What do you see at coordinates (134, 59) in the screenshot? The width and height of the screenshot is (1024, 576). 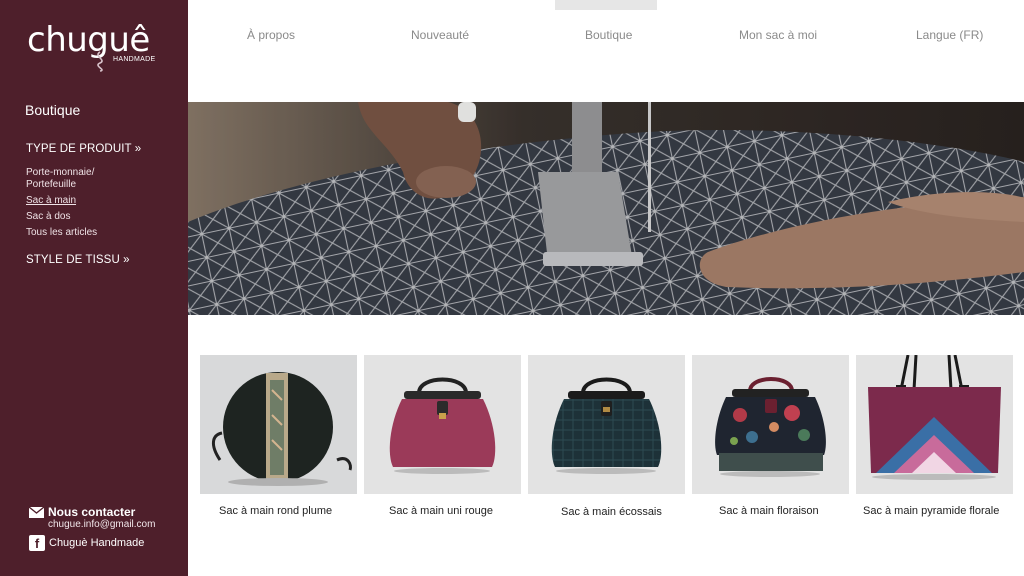 I see `brand-tagline: HANDMADE` at bounding box center [134, 59].